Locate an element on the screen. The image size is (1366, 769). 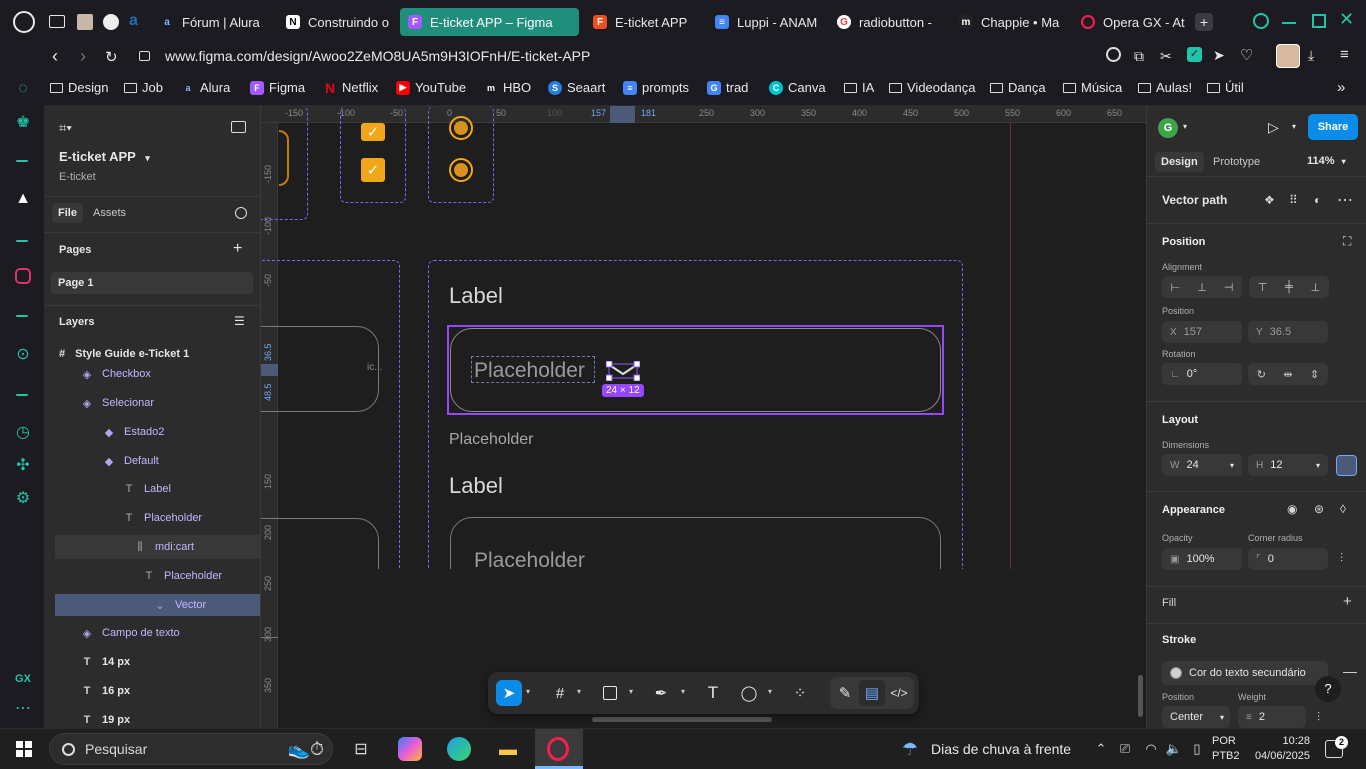
grid-icon: ⠿ is located at coordinates (1293, 200).